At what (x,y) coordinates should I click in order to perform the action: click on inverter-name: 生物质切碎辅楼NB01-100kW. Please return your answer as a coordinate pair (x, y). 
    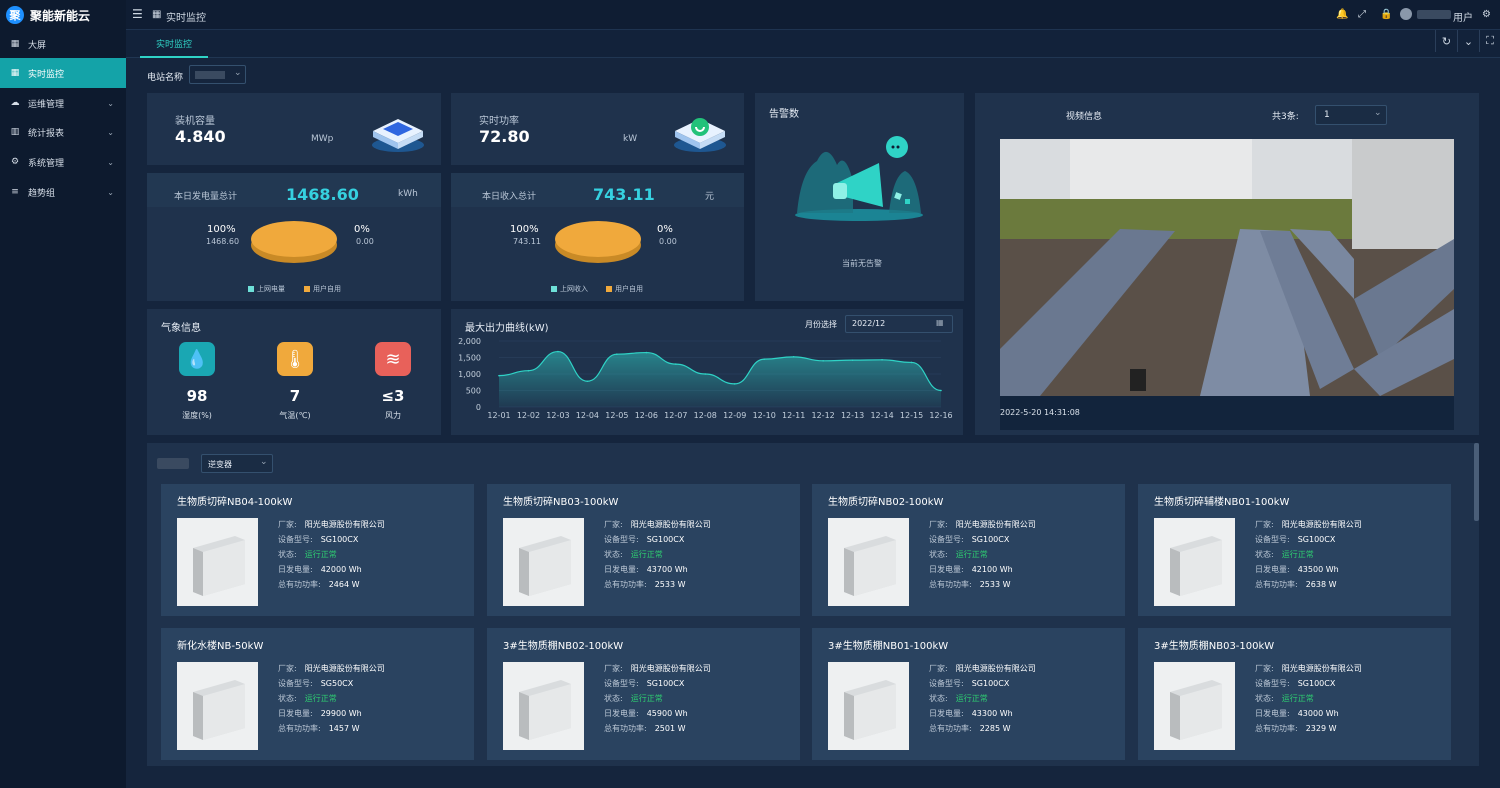
    Looking at the image, I should click on (1221, 500).